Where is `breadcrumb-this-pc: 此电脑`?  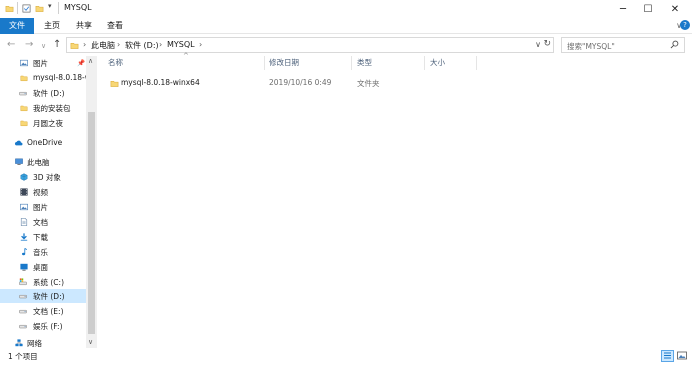
breadcrumb-this-pc: 此电脑 is located at coordinates (103, 45).